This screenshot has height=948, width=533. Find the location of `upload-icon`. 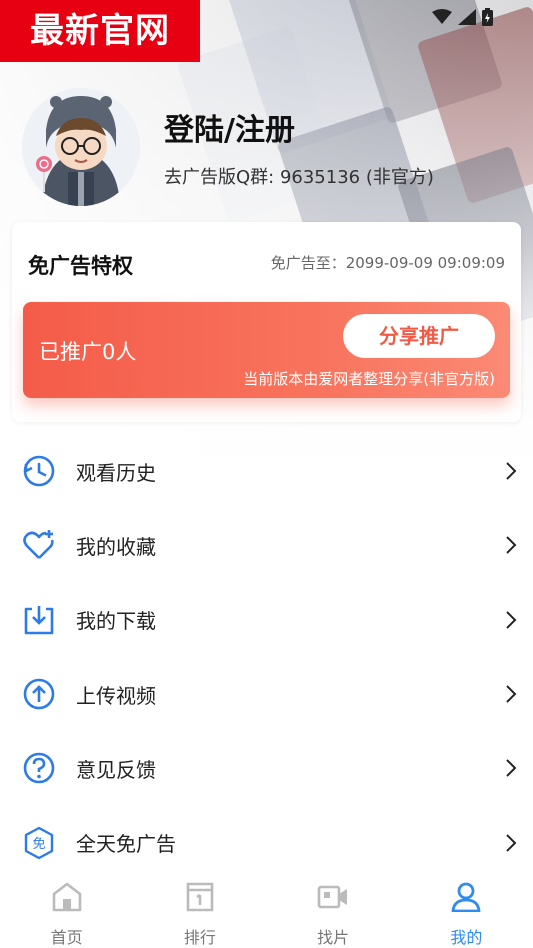

upload-icon is located at coordinates (39, 694).